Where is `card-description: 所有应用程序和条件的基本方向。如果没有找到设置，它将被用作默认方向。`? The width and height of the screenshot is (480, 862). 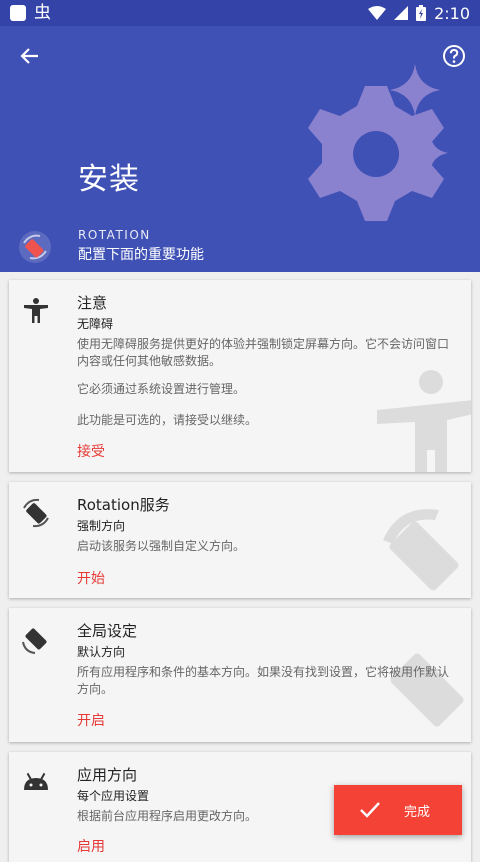 card-description: 所有应用程序和条件的基本方向。如果没有找到设置，它将被用作默认方向。 is located at coordinates (263, 680).